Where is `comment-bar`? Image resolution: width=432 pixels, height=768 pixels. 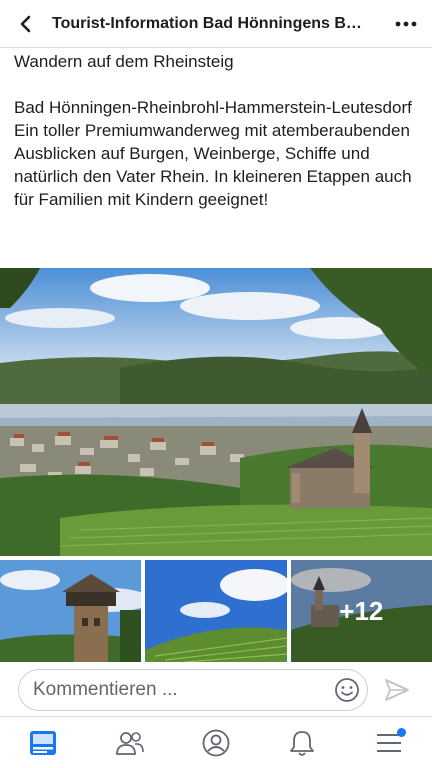 comment-bar is located at coordinates (216, 690).